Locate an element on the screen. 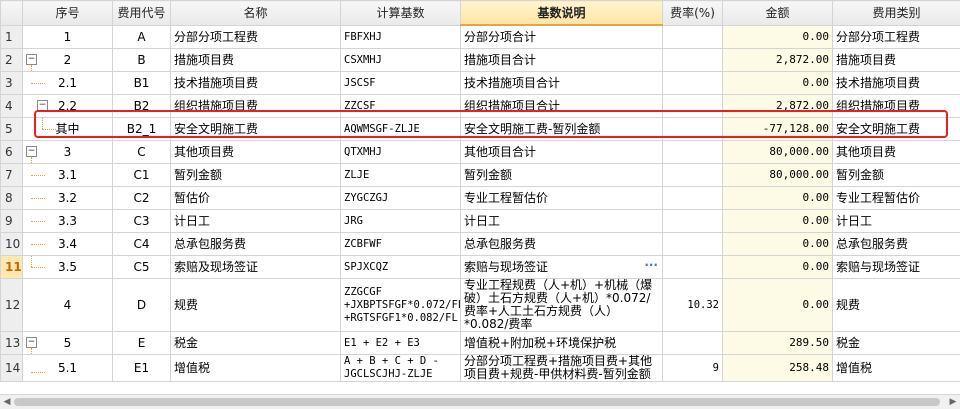 The image size is (960, 409). category-cell: 组织措施项目费 is located at coordinates (896, 106).